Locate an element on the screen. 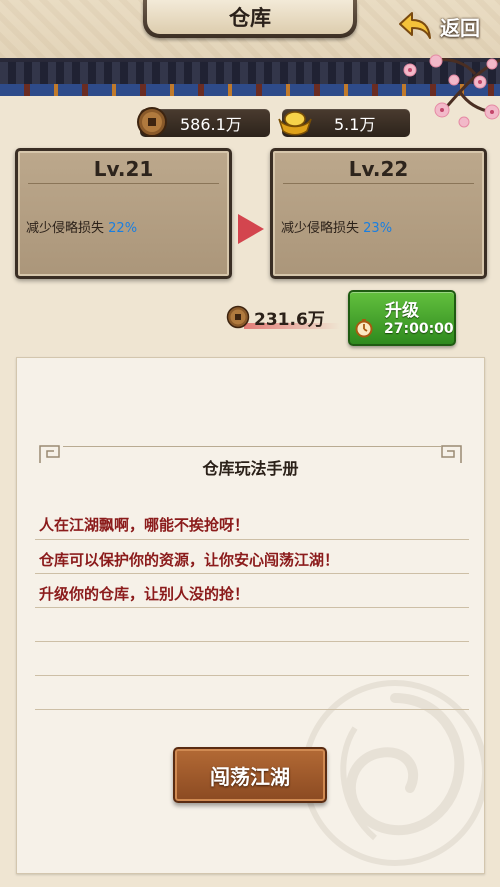 Image resolution: width=500 pixels, height=887 pixels. upgrade-cost: 231.6万 is located at coordinates (283, 317).